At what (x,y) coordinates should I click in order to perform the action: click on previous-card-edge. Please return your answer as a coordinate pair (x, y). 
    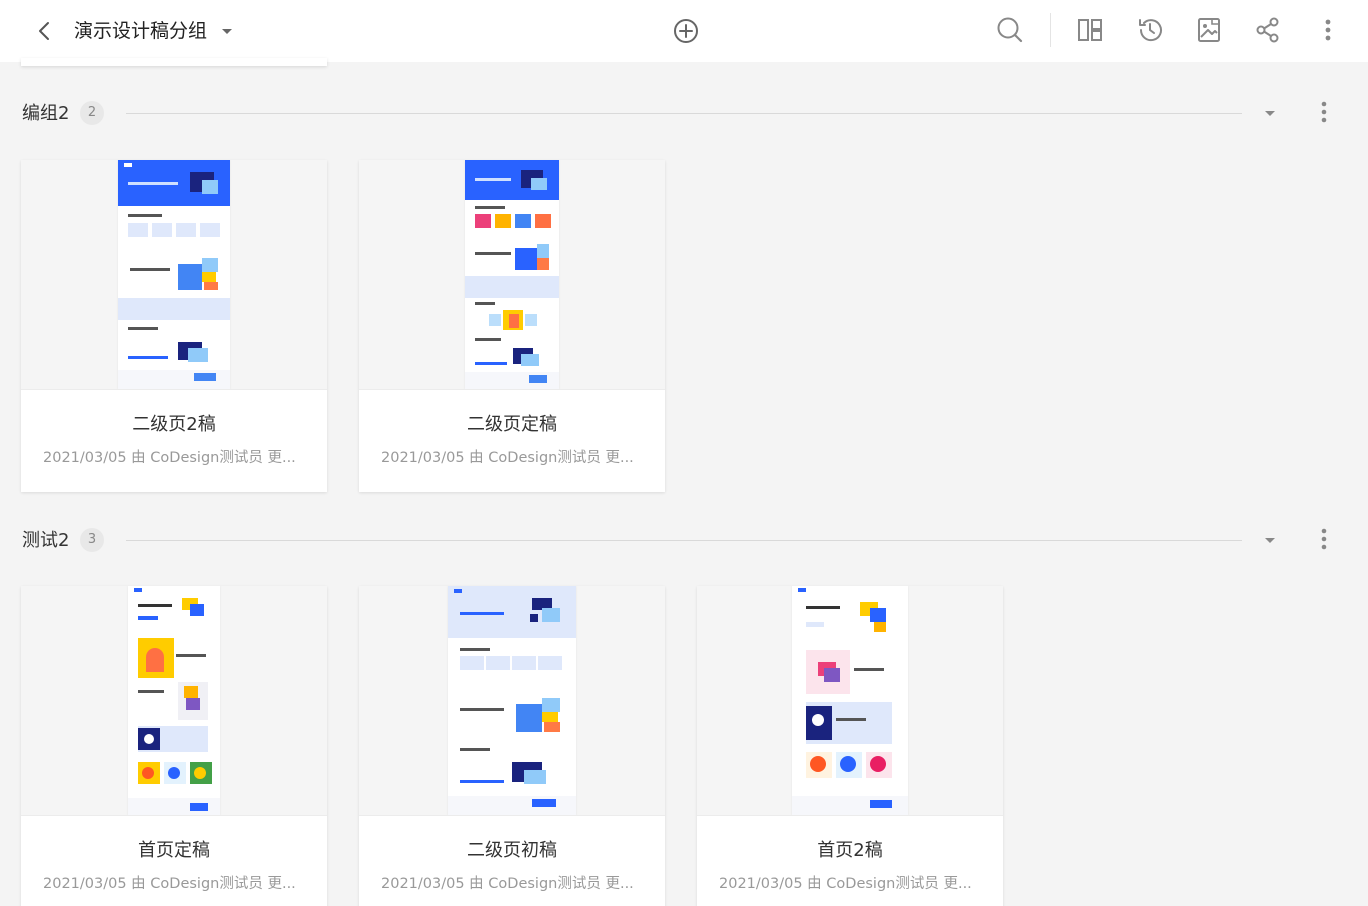
    Looking at the image, I should click on (174, 62).